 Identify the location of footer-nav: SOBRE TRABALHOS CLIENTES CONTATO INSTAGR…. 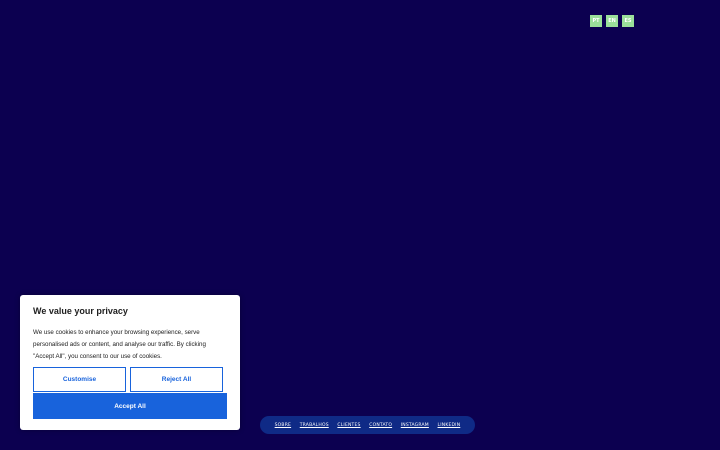
(367, 425).